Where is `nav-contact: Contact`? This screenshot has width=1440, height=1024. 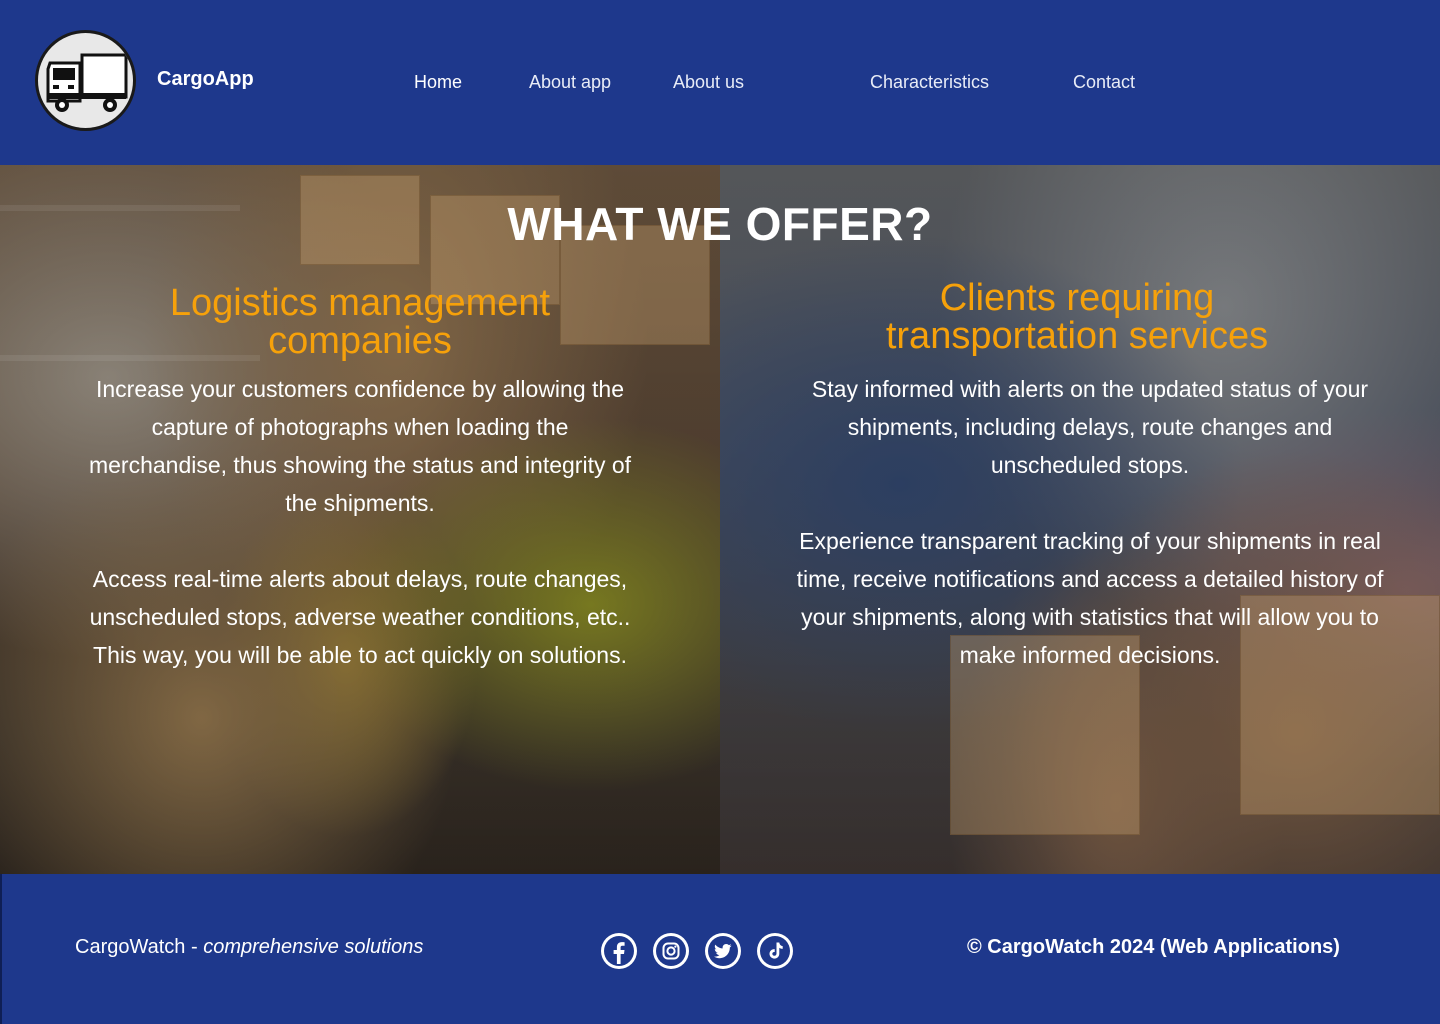 nav-contact: Contact is located at coordinates (1104, 82).